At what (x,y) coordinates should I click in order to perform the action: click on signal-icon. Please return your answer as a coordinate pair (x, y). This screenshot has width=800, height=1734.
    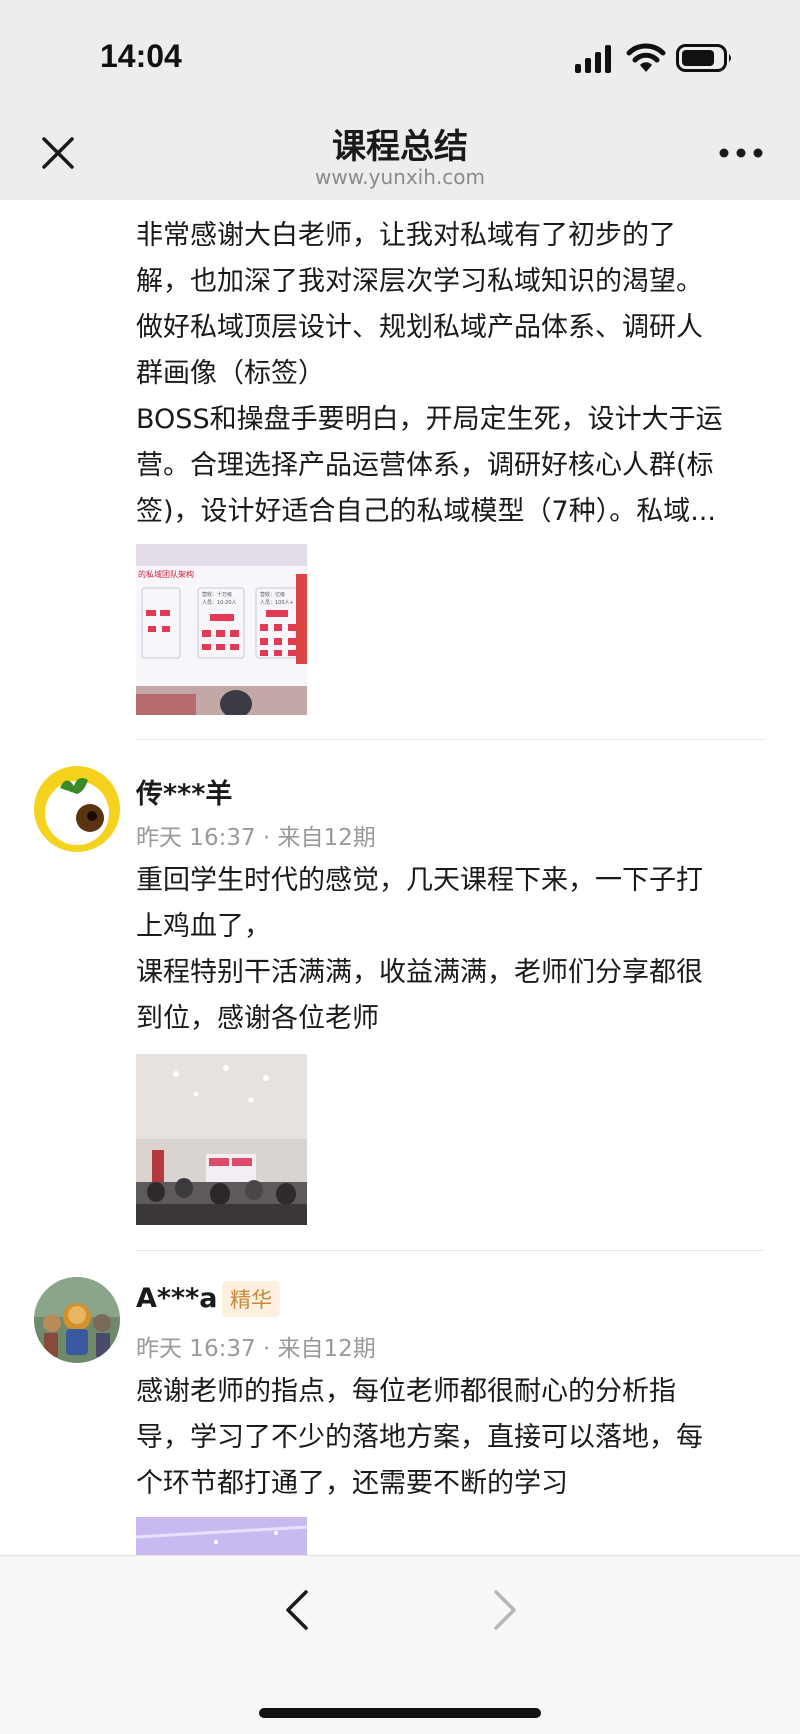
    Looking at the image, I should click on (593, 59).